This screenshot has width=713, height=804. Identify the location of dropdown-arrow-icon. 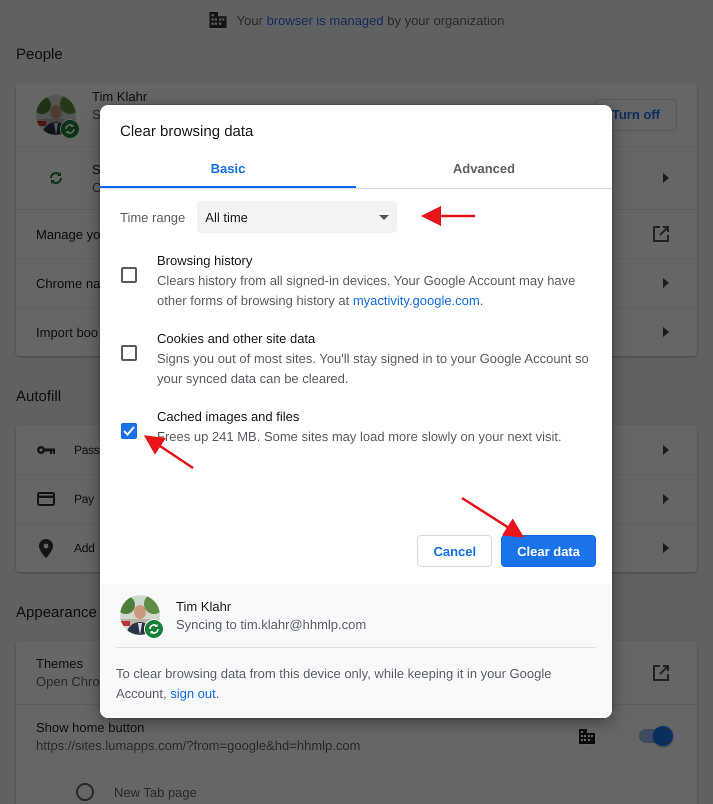
(384, 217).